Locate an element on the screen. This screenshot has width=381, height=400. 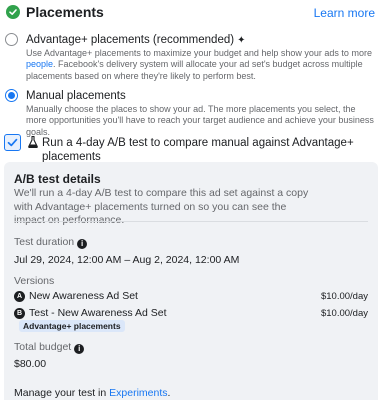
flask-icon is located at coordinates (33, 144).